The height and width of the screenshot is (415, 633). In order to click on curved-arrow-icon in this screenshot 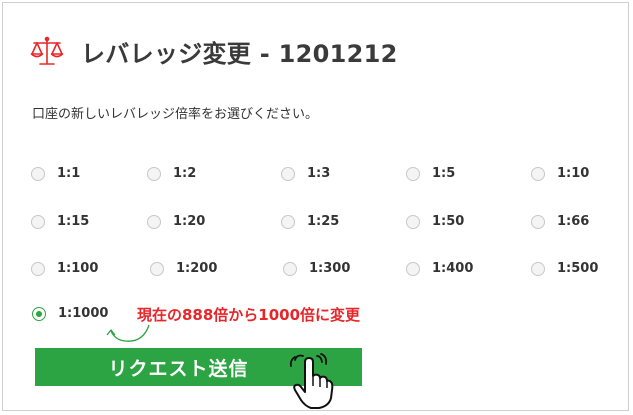, I will do `click(128, 333)`.